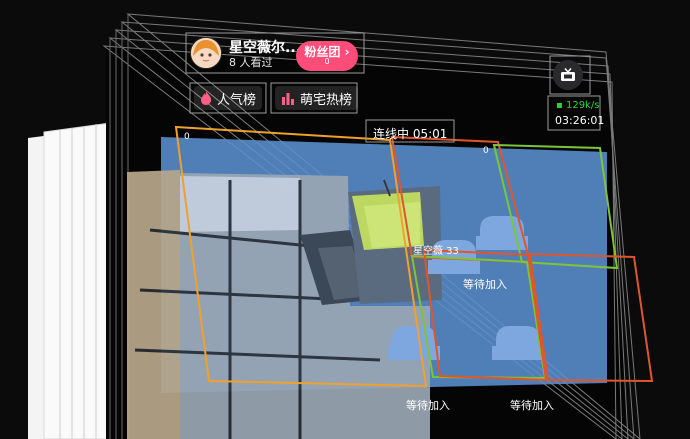 This screenshot has width=690, height=439. What do you see at coordinates (206, 98) in the screenshot?
I see `flame-icon` at bounding box center [206, 98].